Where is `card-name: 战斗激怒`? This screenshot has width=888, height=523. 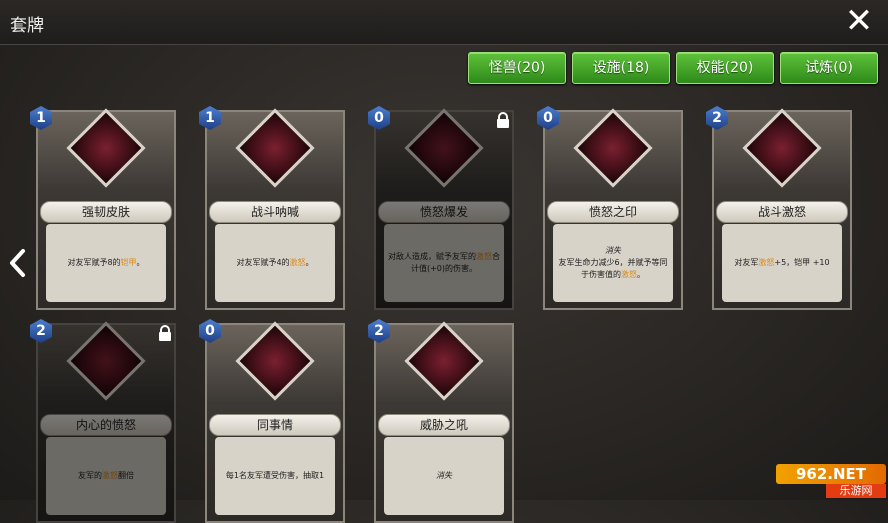 card-name: 战斗激怒 is located at coordinates (782, 212).